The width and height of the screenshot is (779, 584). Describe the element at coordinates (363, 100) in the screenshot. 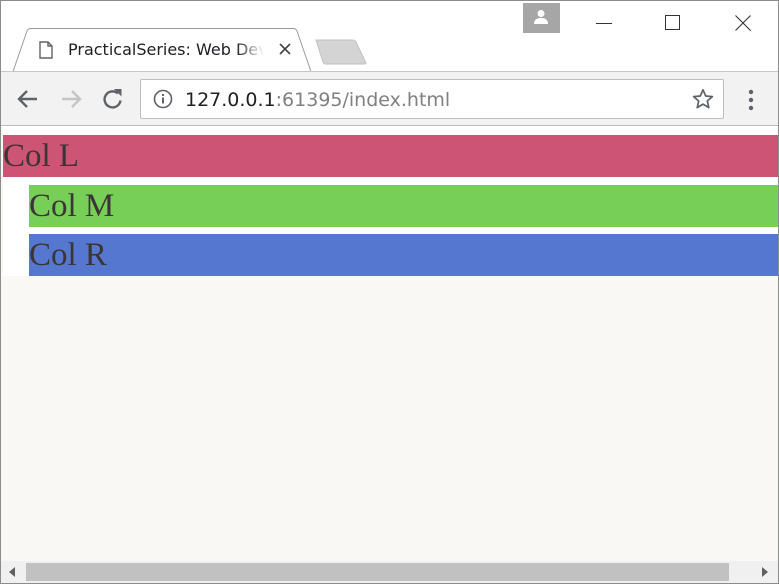

I see `url-path: :61395/index.html` at that location.